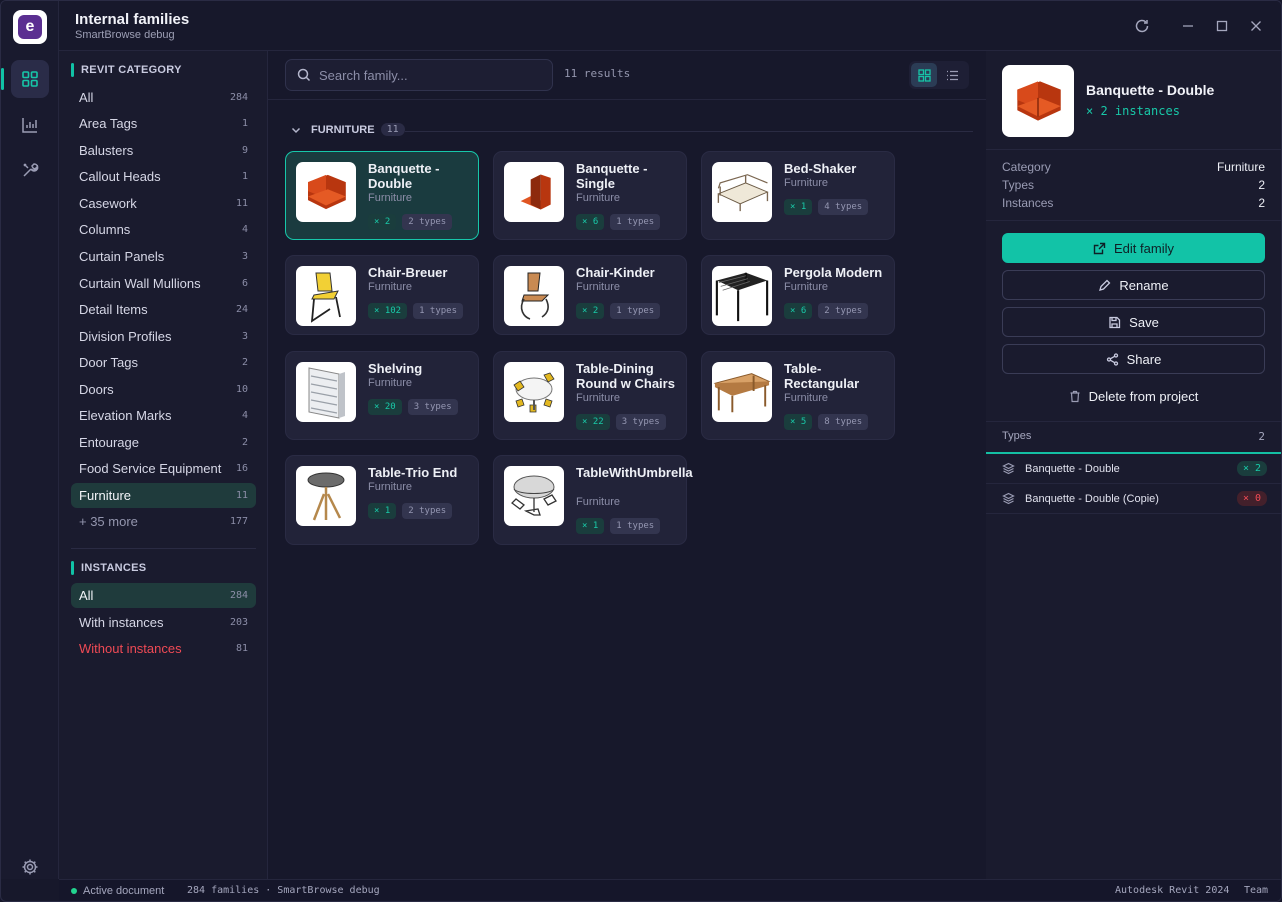  What do you see at coordinates (108, 521) in the screenshot?
I see `category-label: + 35 more` at bounding box center [108, 521].